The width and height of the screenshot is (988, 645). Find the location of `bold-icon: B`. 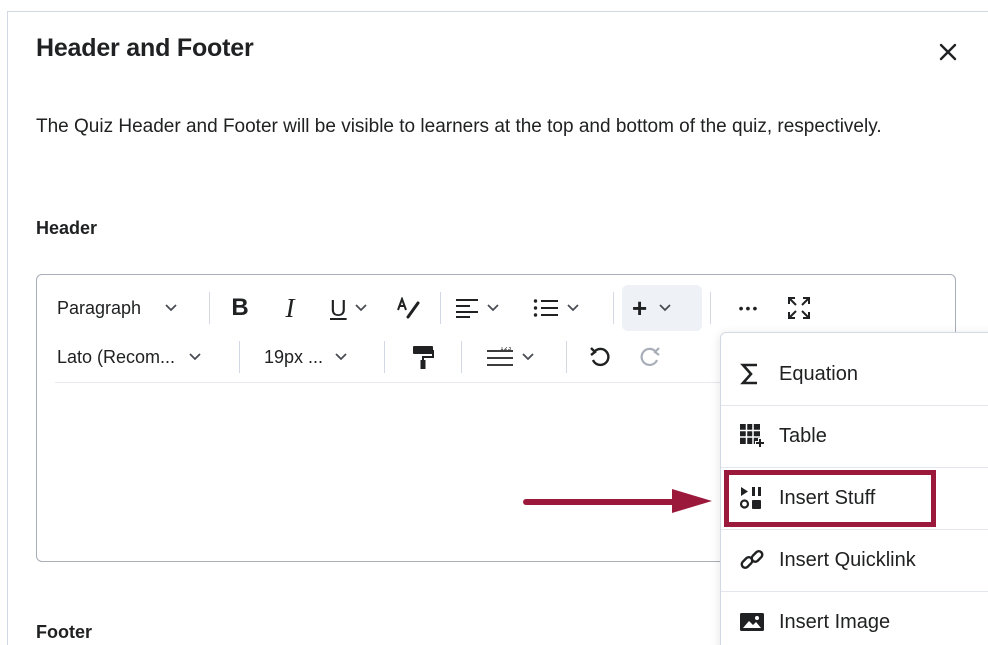

bold-icon: B is located at coordinates (240, 307).